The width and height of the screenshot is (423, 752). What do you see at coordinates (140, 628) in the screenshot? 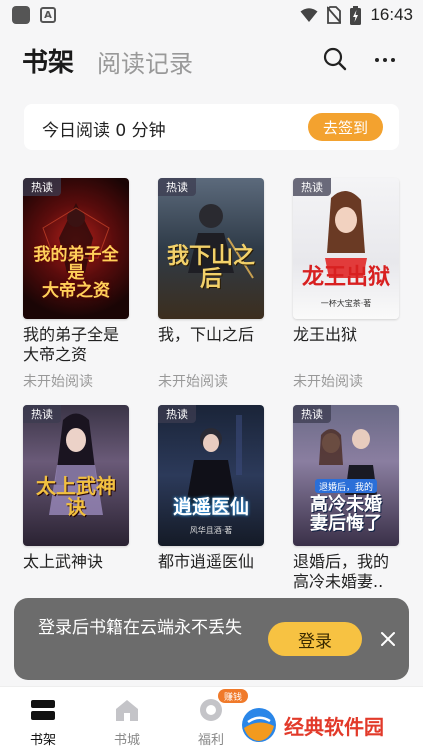
I see `login-toast-text: 登录后书籍在云端永不丢失` at bounding box center [140, 628].